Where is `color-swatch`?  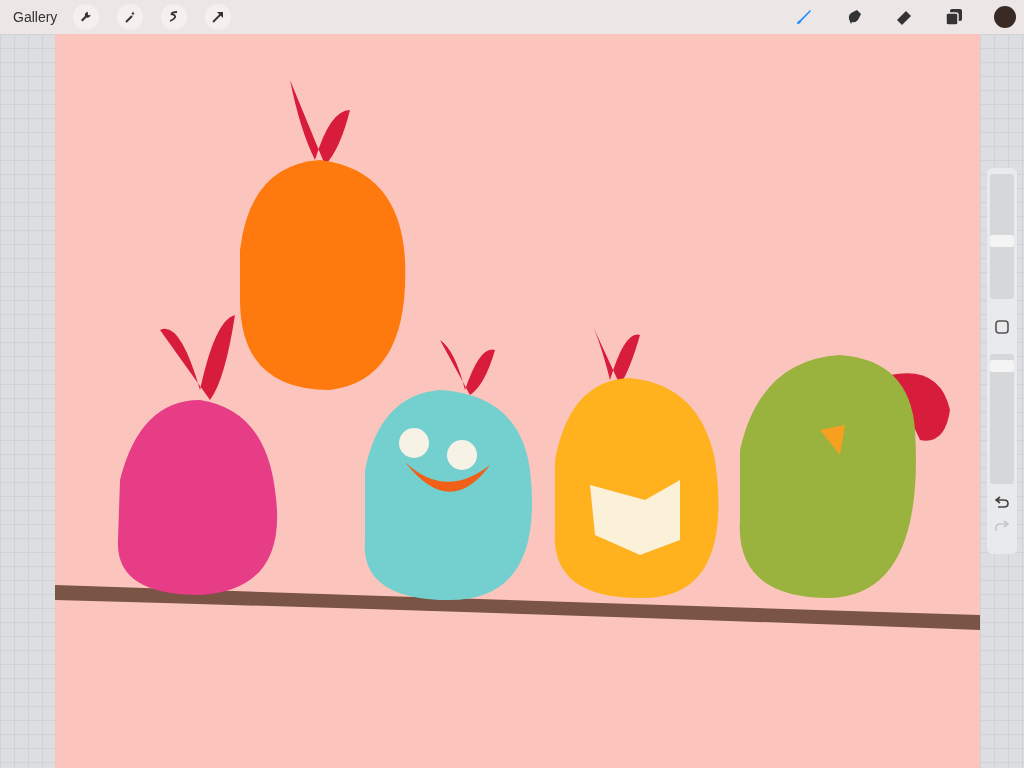 color-swatch is located at coordinates (1005, 17).